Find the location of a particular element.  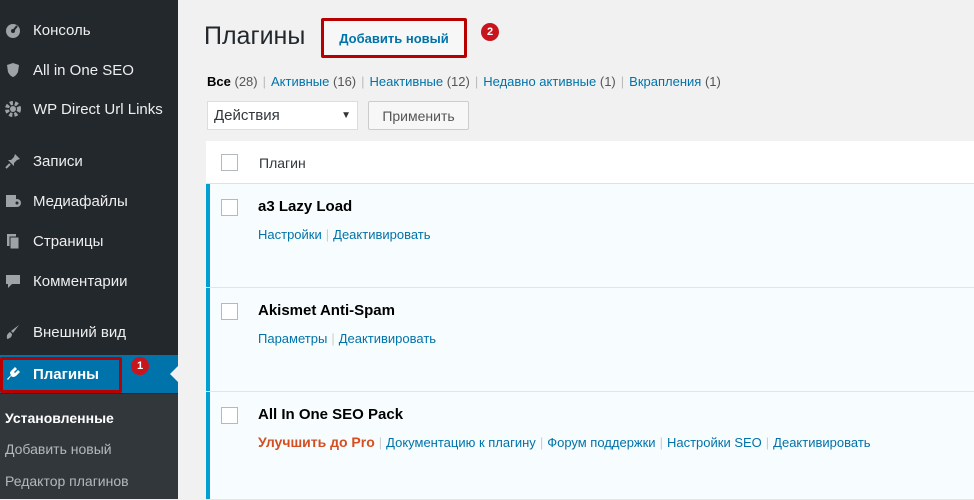

sidebar-item-label: Записи is located at coordinates (58, 161).